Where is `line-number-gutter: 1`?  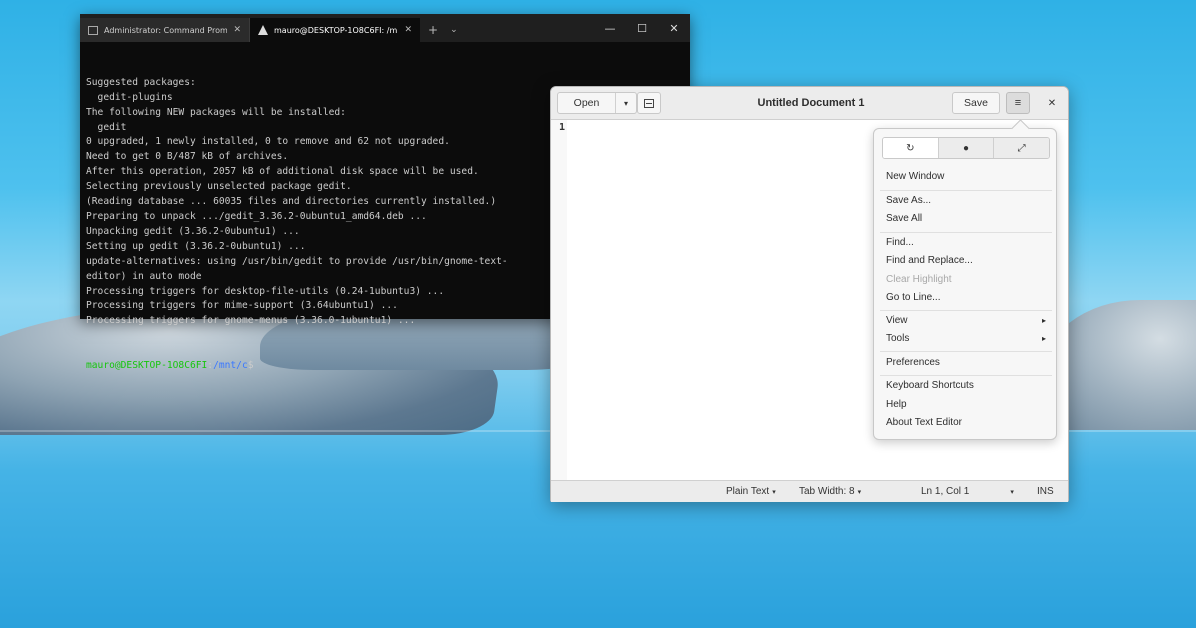
line-number-gutter: 1 is located at coordinates (559, 300).